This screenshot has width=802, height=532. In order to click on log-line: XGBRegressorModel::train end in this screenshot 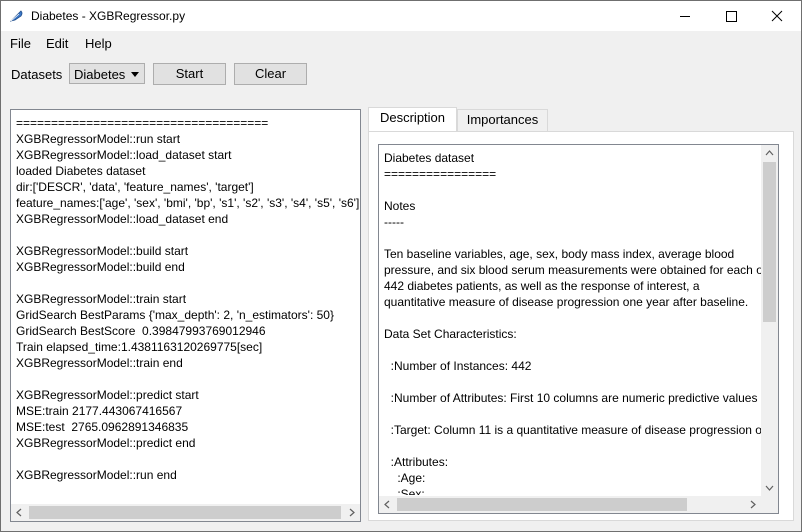, I will do `click(99, 363)`.